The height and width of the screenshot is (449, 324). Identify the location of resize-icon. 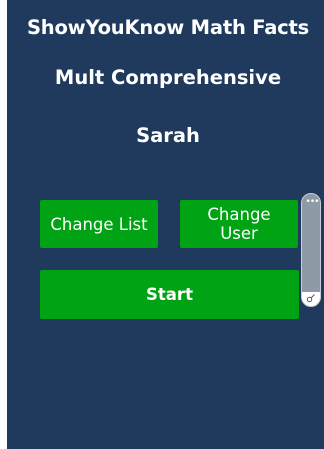
(311, 298).